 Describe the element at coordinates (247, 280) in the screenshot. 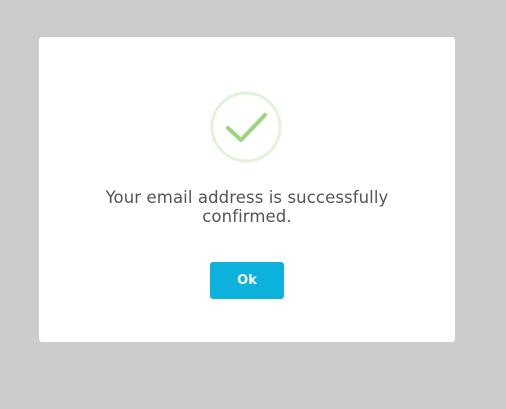

I see `ok-button: Ok` at that location.